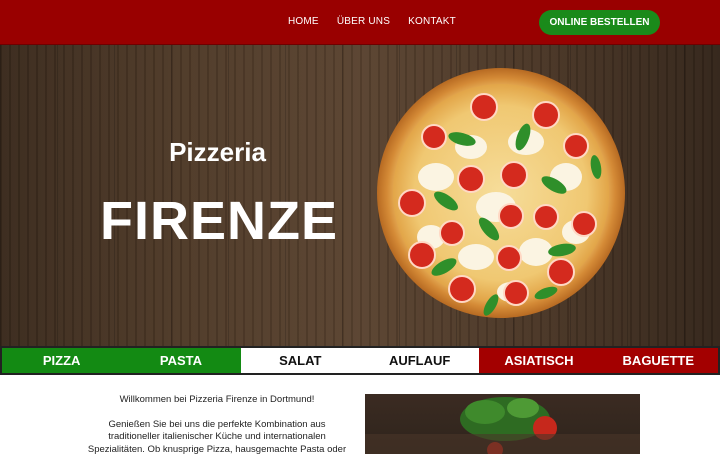 The image size is (720, 468). I want to click on order-online-button: ONLINE BESTELLEN, so click(599, 22).